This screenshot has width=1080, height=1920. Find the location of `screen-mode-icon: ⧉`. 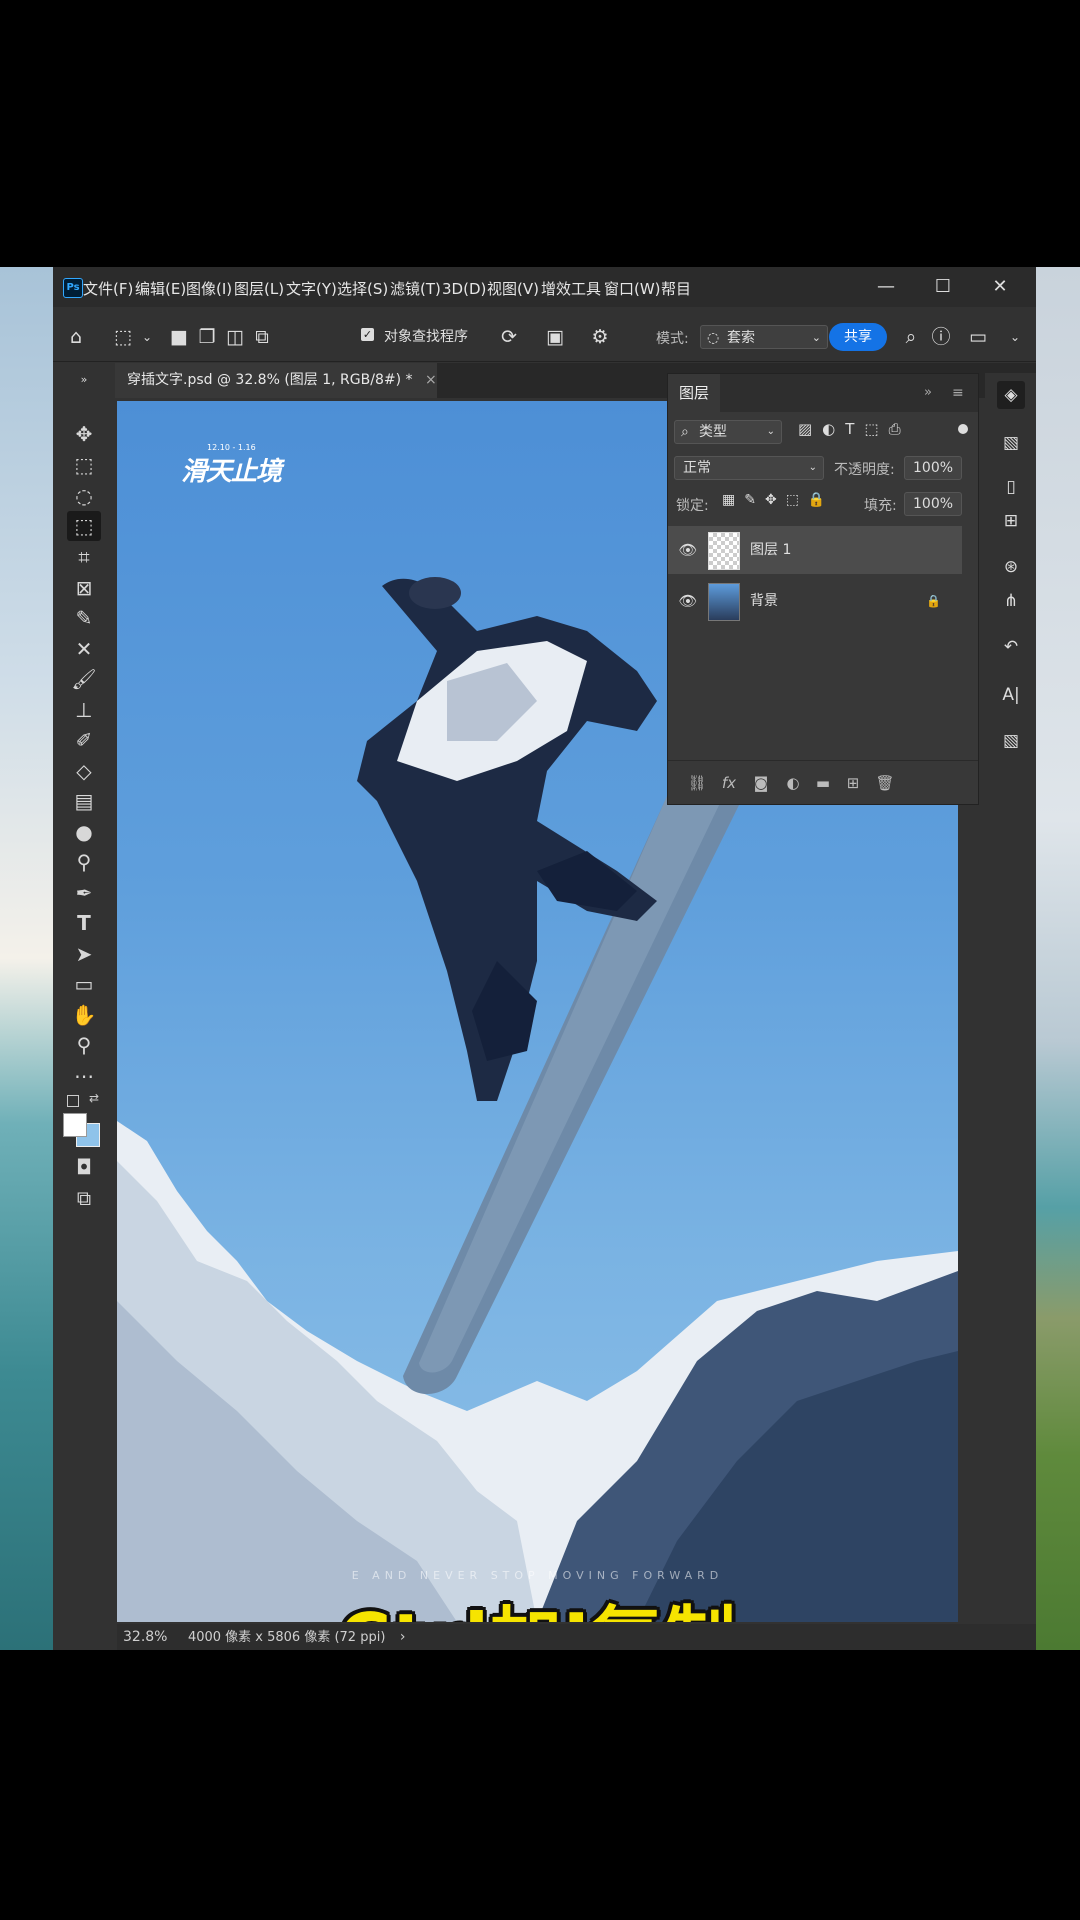

screen-mode-icon: ⧉ is located at coordinates (84, 1198).